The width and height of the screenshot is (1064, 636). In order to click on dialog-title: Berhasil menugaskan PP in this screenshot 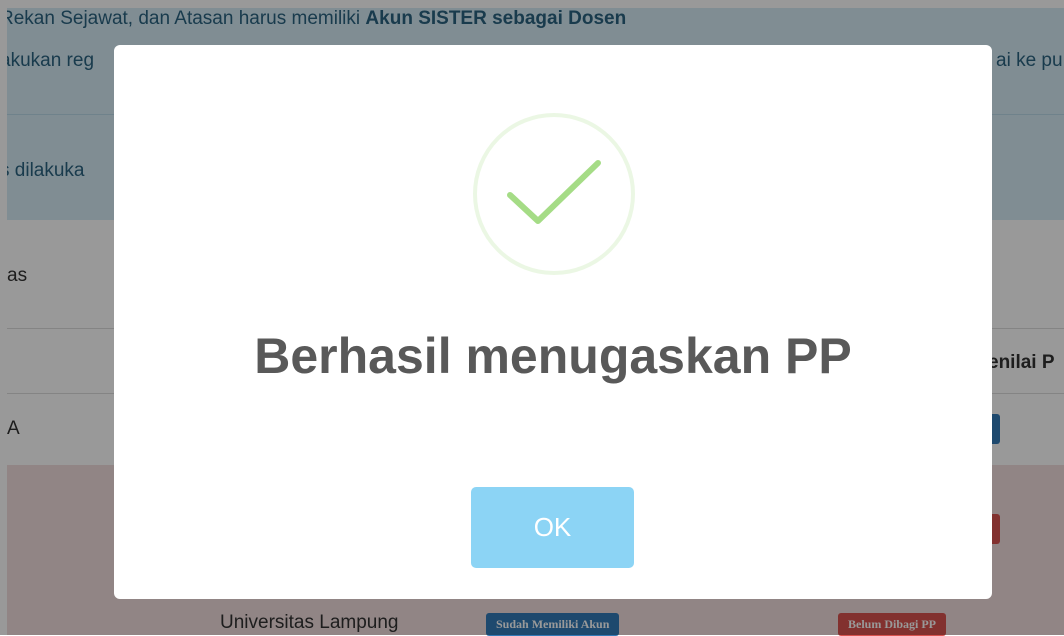, I will do `click(553, 356)`.